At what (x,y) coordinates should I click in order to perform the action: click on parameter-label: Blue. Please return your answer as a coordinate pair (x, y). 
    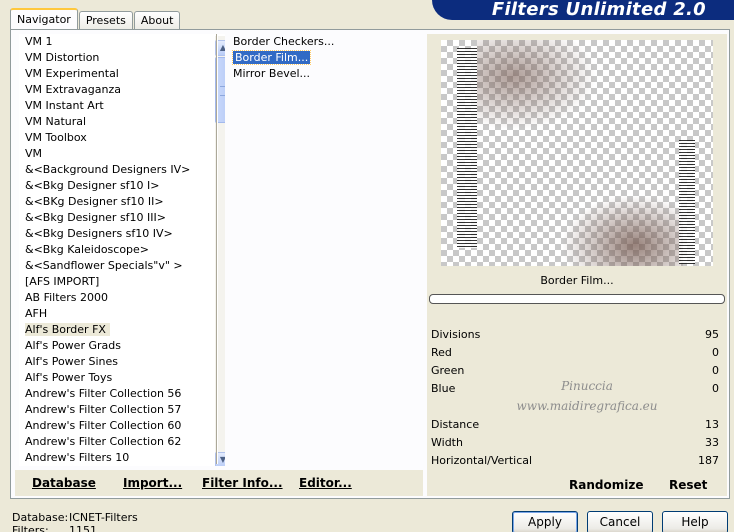
    Looking at the image, I should click on (443, 388).